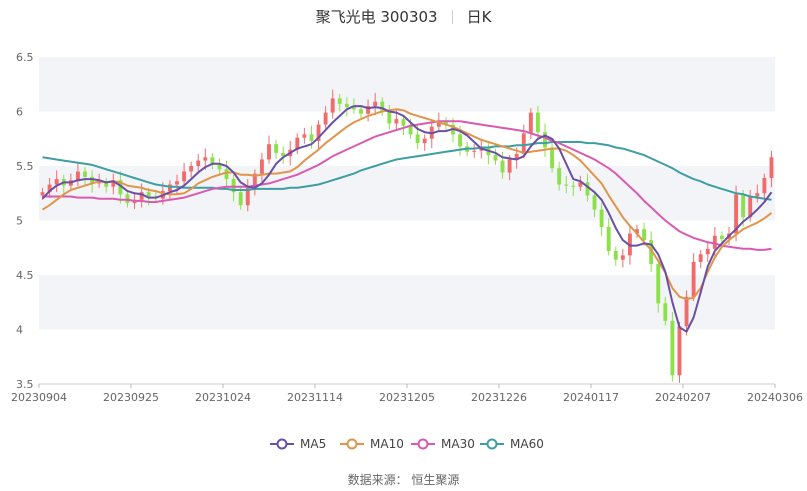 The image size is (807, 491). What do you see at coordinates (19, 330) in the screenshot?
I see `y-tick-label: 4` at bounding box center [19, 330].